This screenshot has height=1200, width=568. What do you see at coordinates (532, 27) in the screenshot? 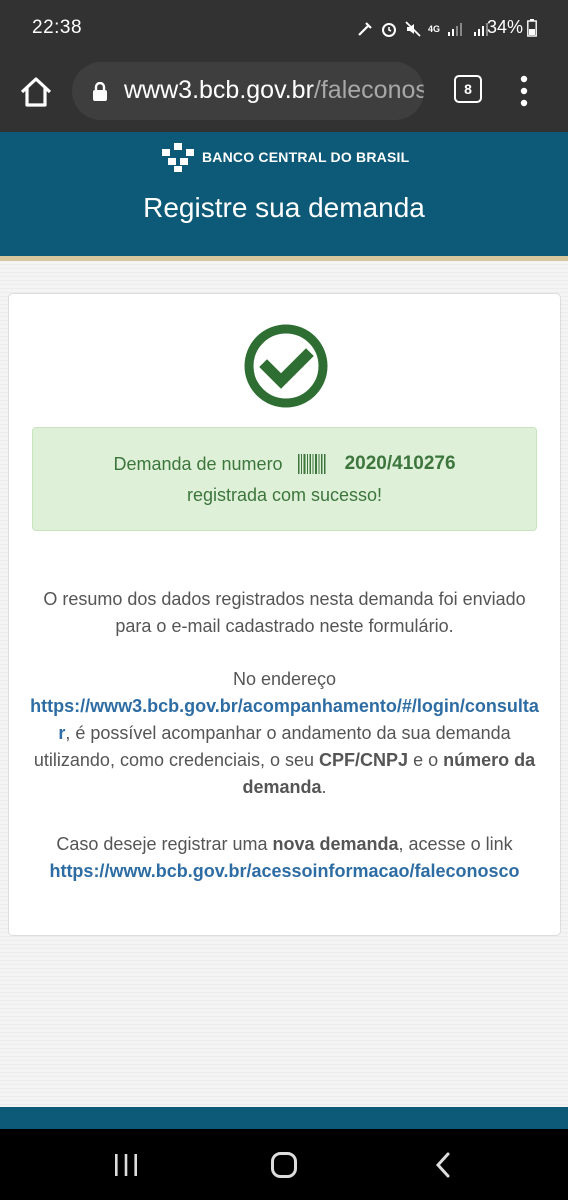
I see `battery-icon` at bounding box center [532, 27].